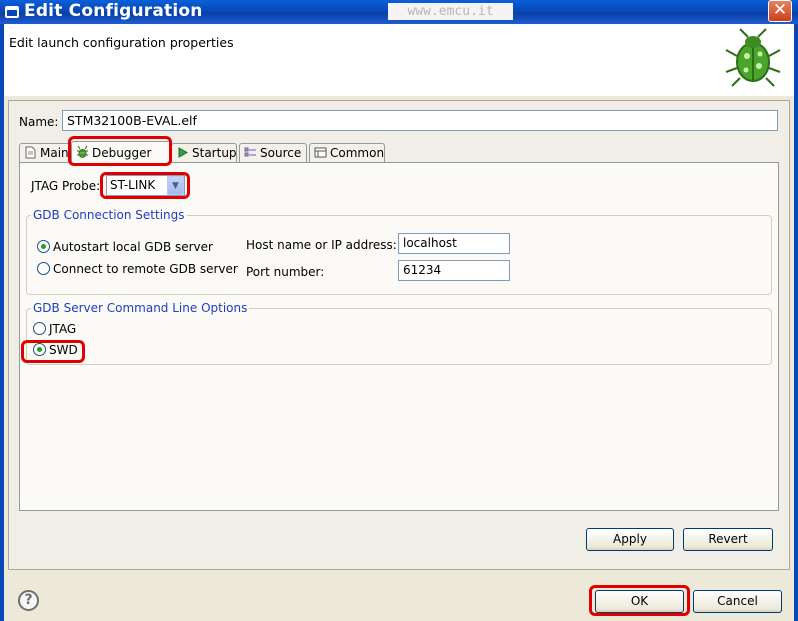  Describe the element at coordinates (250, 152) in the screenshot. I see `source-icon` at that location.